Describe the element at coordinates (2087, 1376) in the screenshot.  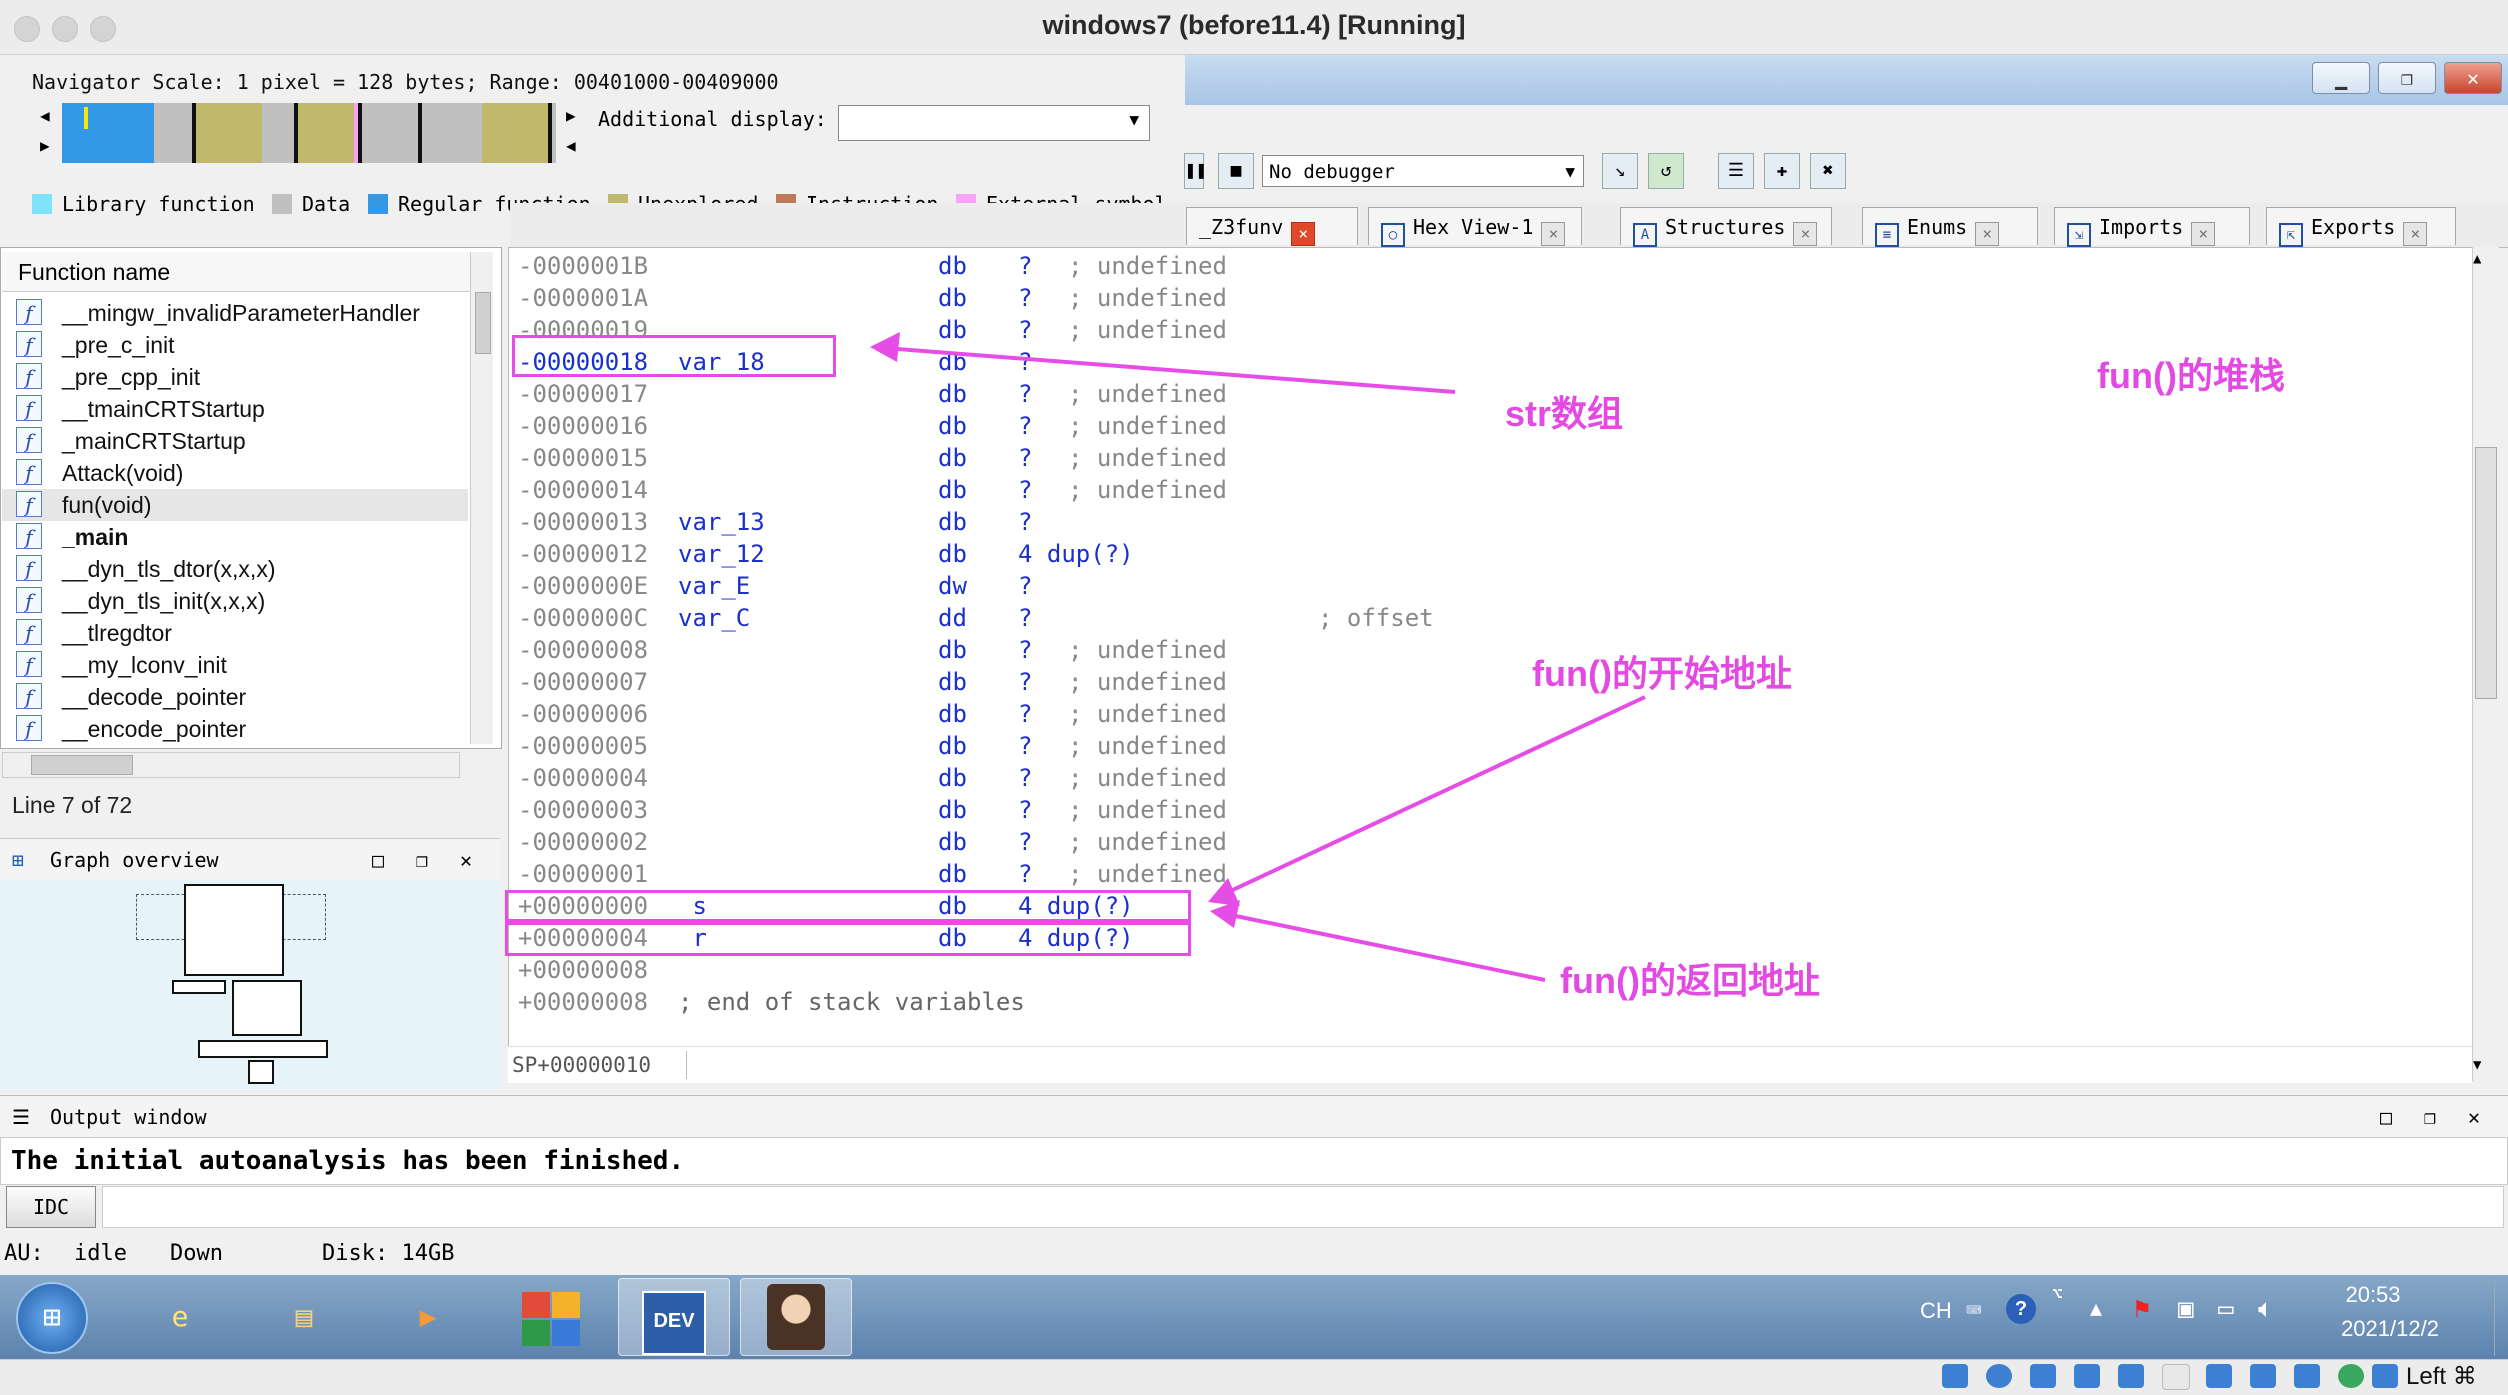
I see `vbox-network-icon` at that location.